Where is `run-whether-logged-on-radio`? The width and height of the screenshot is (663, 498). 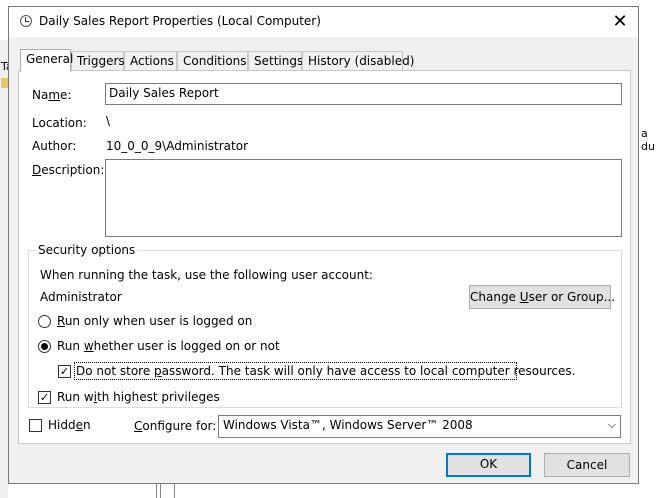
run-whether-logged-on-radio is located at coordinates (44, 346).